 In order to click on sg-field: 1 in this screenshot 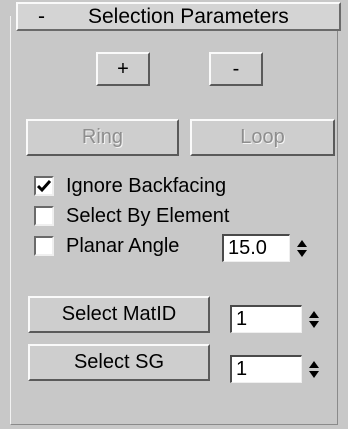, I will do `click(266, 369)`.